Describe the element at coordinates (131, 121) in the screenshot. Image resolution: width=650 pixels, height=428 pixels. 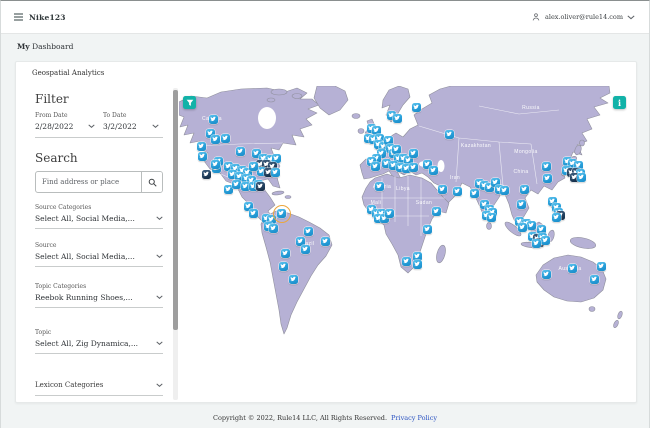
I see `to-date-select: To Date 3/2/2022` at that location.